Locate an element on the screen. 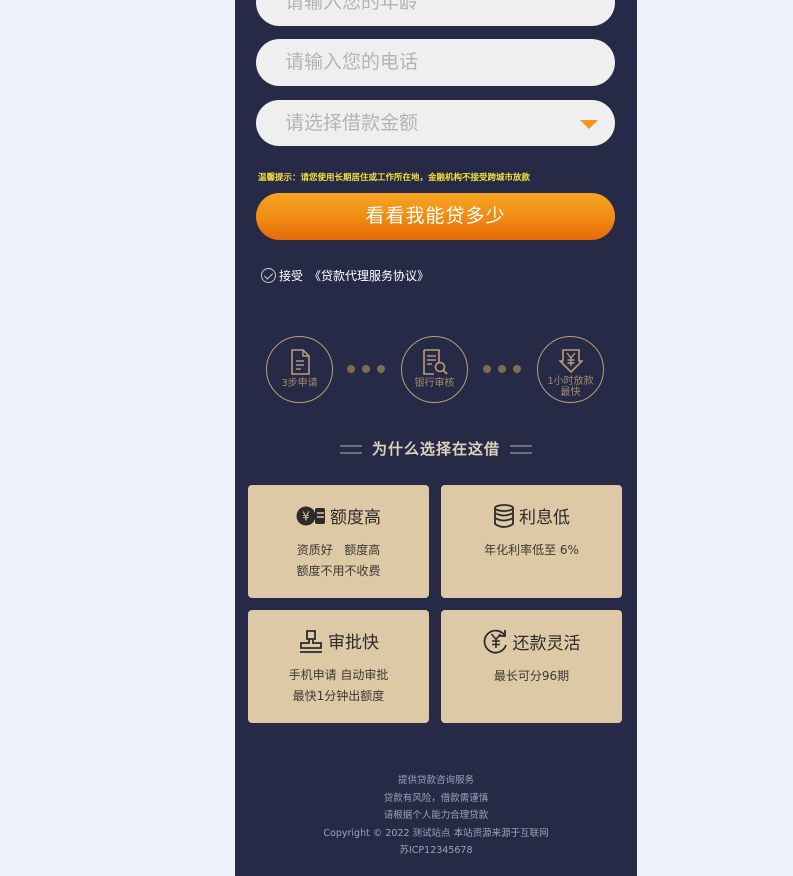 This screenshot has height=876, width=793. stamp-icon is located at coordinates (311, 641).